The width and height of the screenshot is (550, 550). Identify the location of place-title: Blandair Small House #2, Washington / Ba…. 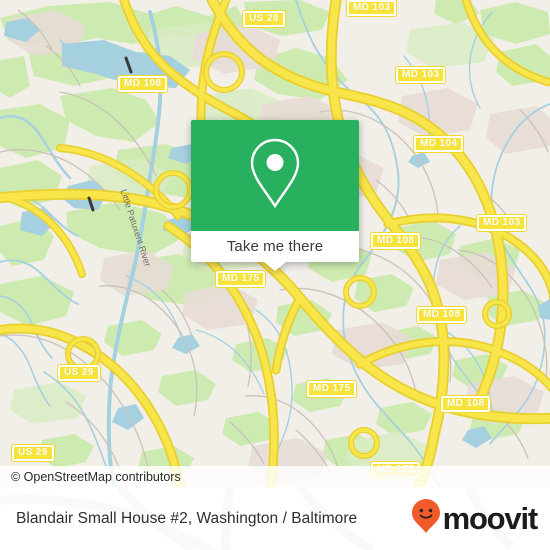
(187, 518).